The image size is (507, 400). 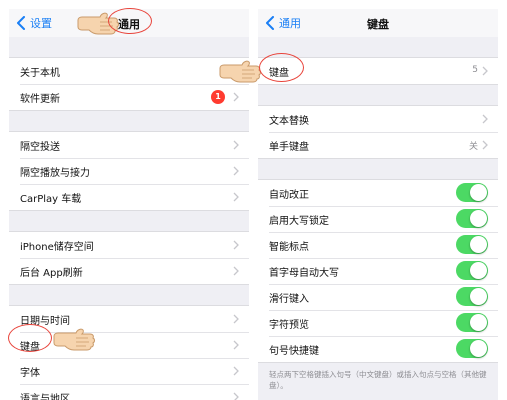 I want to click on list-item-language-region: 语言与地区, so click(x=129, y=392).